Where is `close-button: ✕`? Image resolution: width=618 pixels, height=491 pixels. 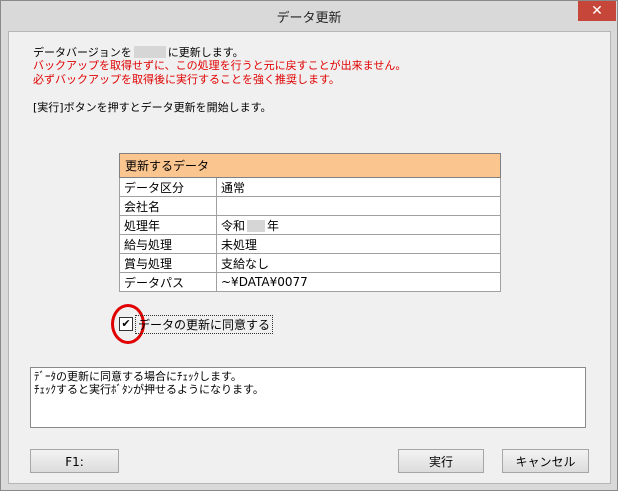 close-button: ✕ is located at coordinates (597, 11).